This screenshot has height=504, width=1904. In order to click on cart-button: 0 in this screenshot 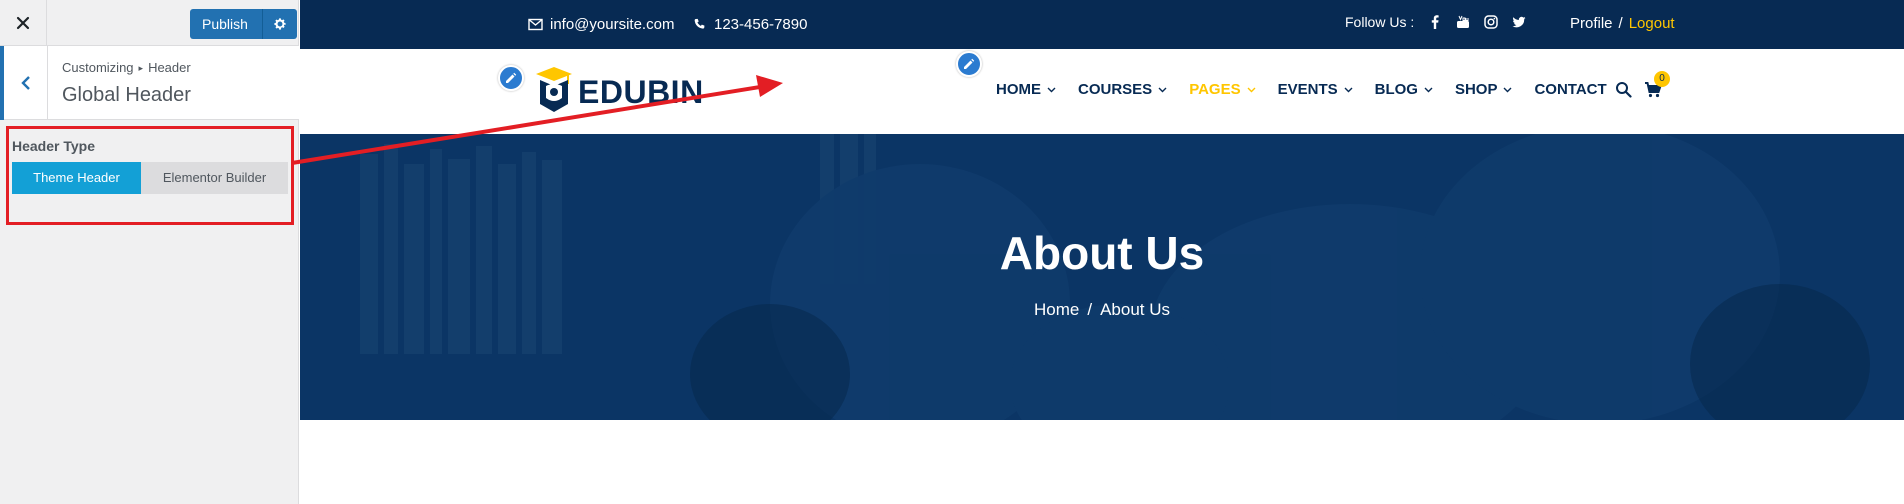, I will do `click(1657, 86)`.